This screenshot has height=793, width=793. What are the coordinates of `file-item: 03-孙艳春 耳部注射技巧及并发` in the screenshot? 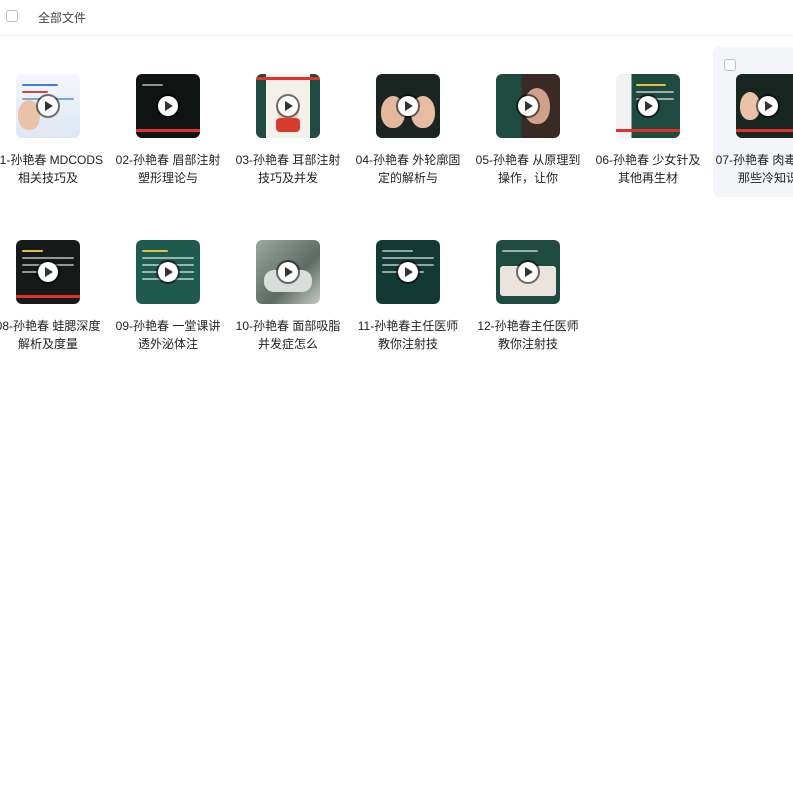 It's located at (288, 118).